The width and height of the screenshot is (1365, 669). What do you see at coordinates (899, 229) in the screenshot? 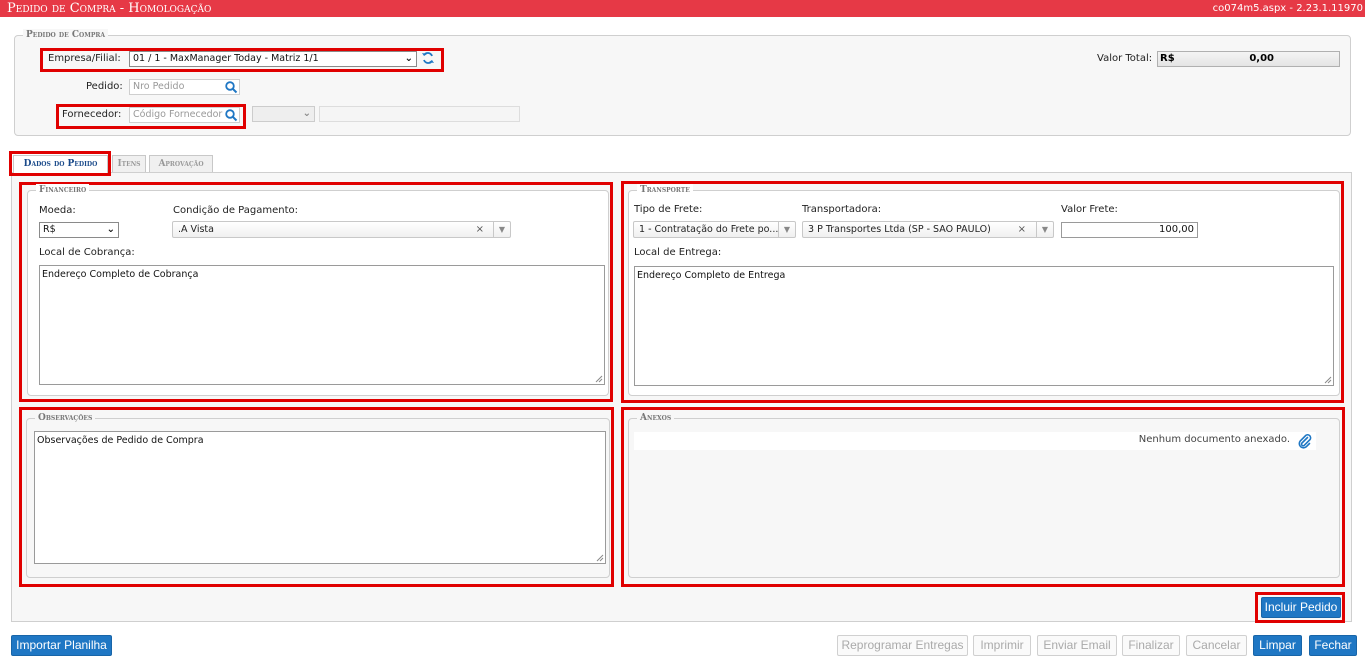
I see `transportadora-value: 3 P Transportes Ltda (SP - SAO PAULO)` at bounding box center [899, 229].